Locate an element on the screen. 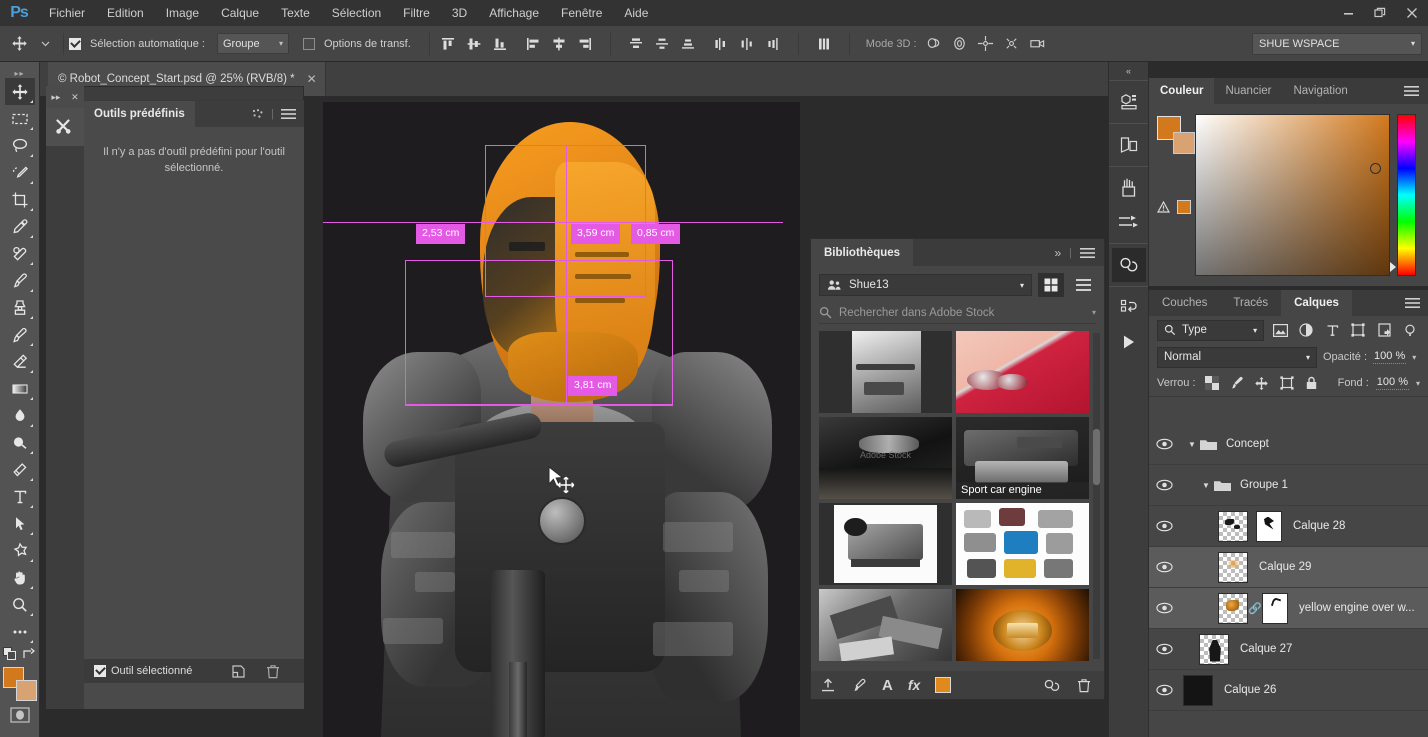 This screenshot has width=1428, height=737. layer-name: Calque 27 is located at coordinates (1266, 649).